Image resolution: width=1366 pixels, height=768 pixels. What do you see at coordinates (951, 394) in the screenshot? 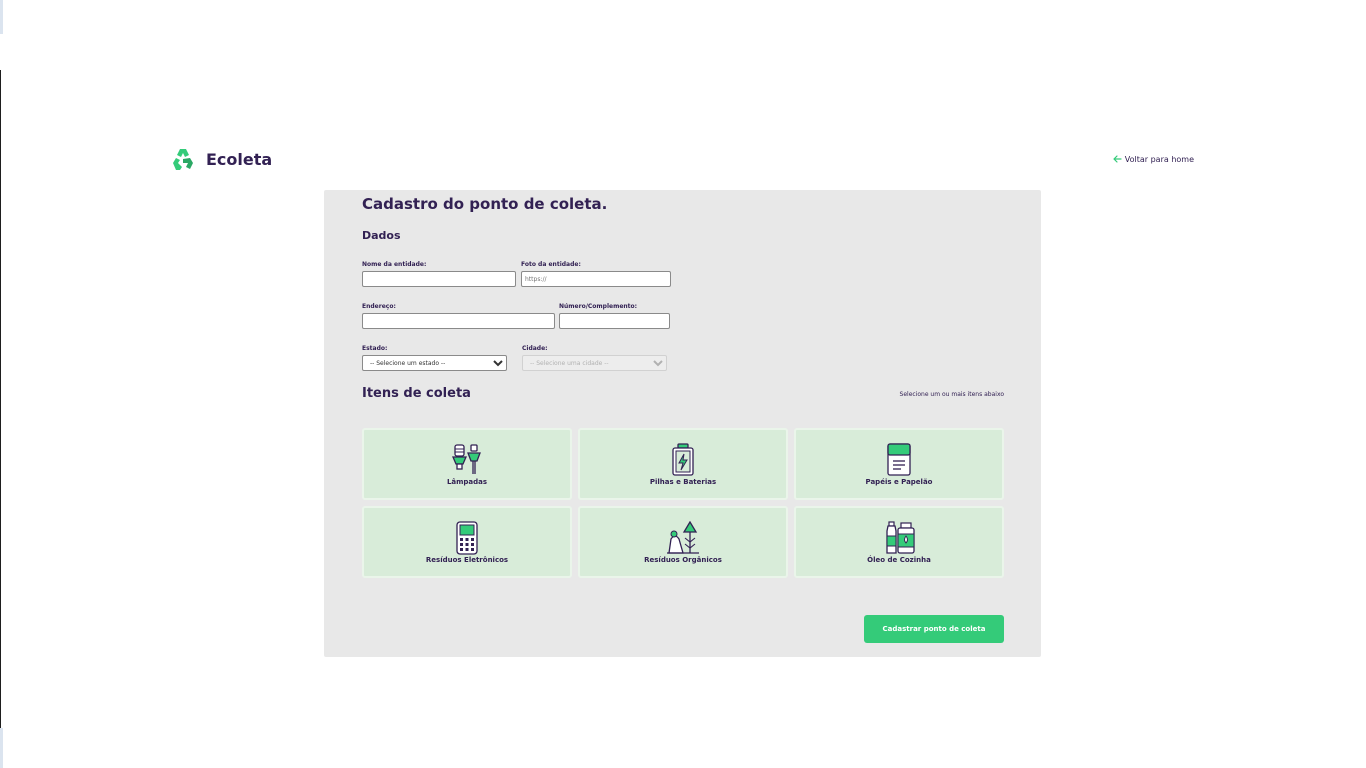
I see `items-hint: Selecione um ou mais itens abaixo` at bounding box center [951, 394].